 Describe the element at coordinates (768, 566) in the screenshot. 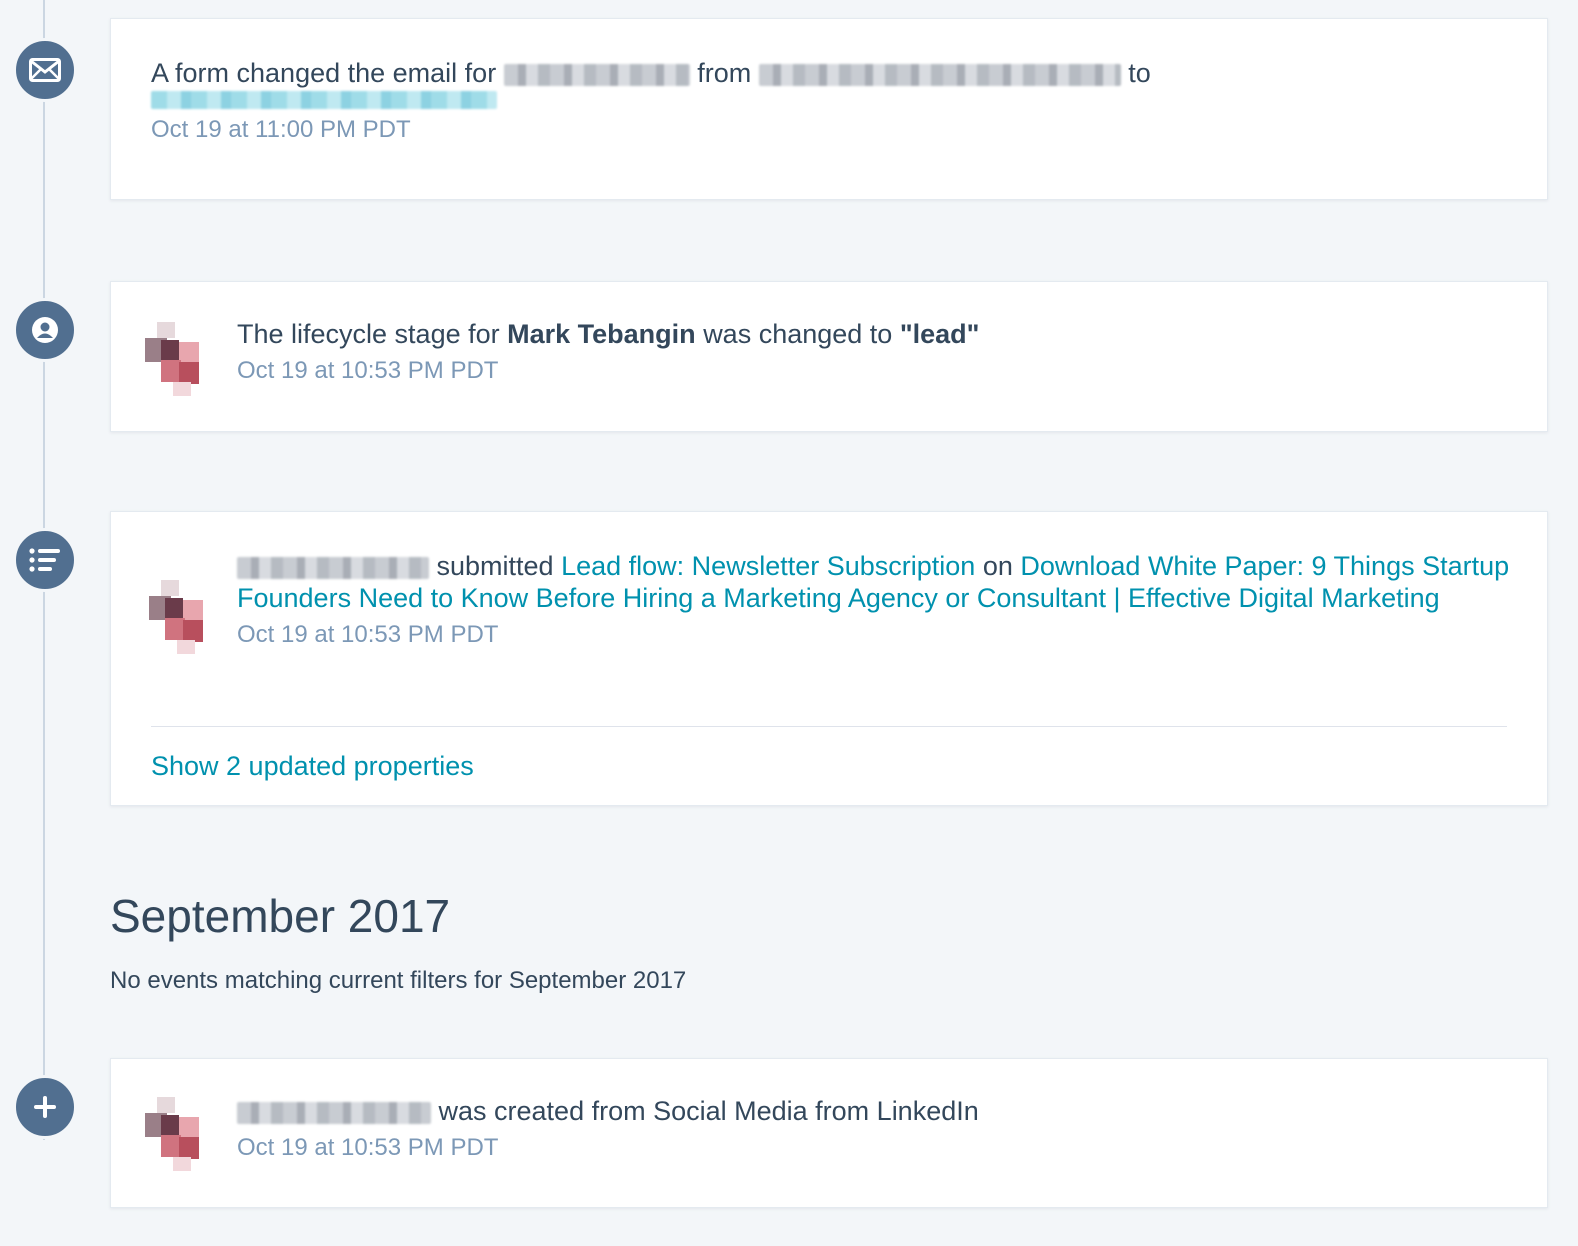

I see `form-link: Lead flow: Newsletter Subscription` at that location.